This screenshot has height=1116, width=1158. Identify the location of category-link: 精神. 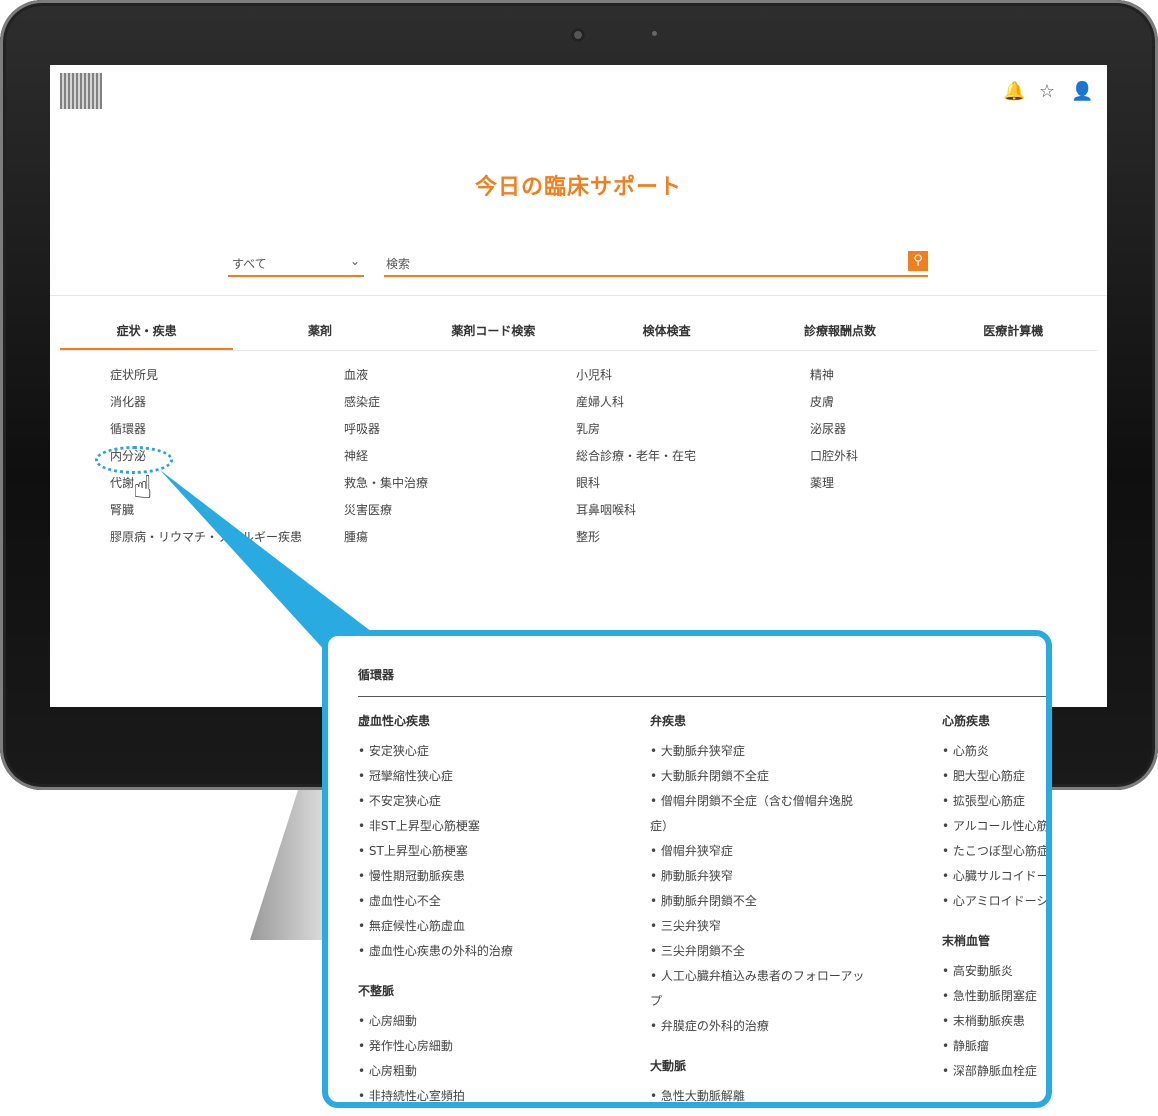
(925, 380).